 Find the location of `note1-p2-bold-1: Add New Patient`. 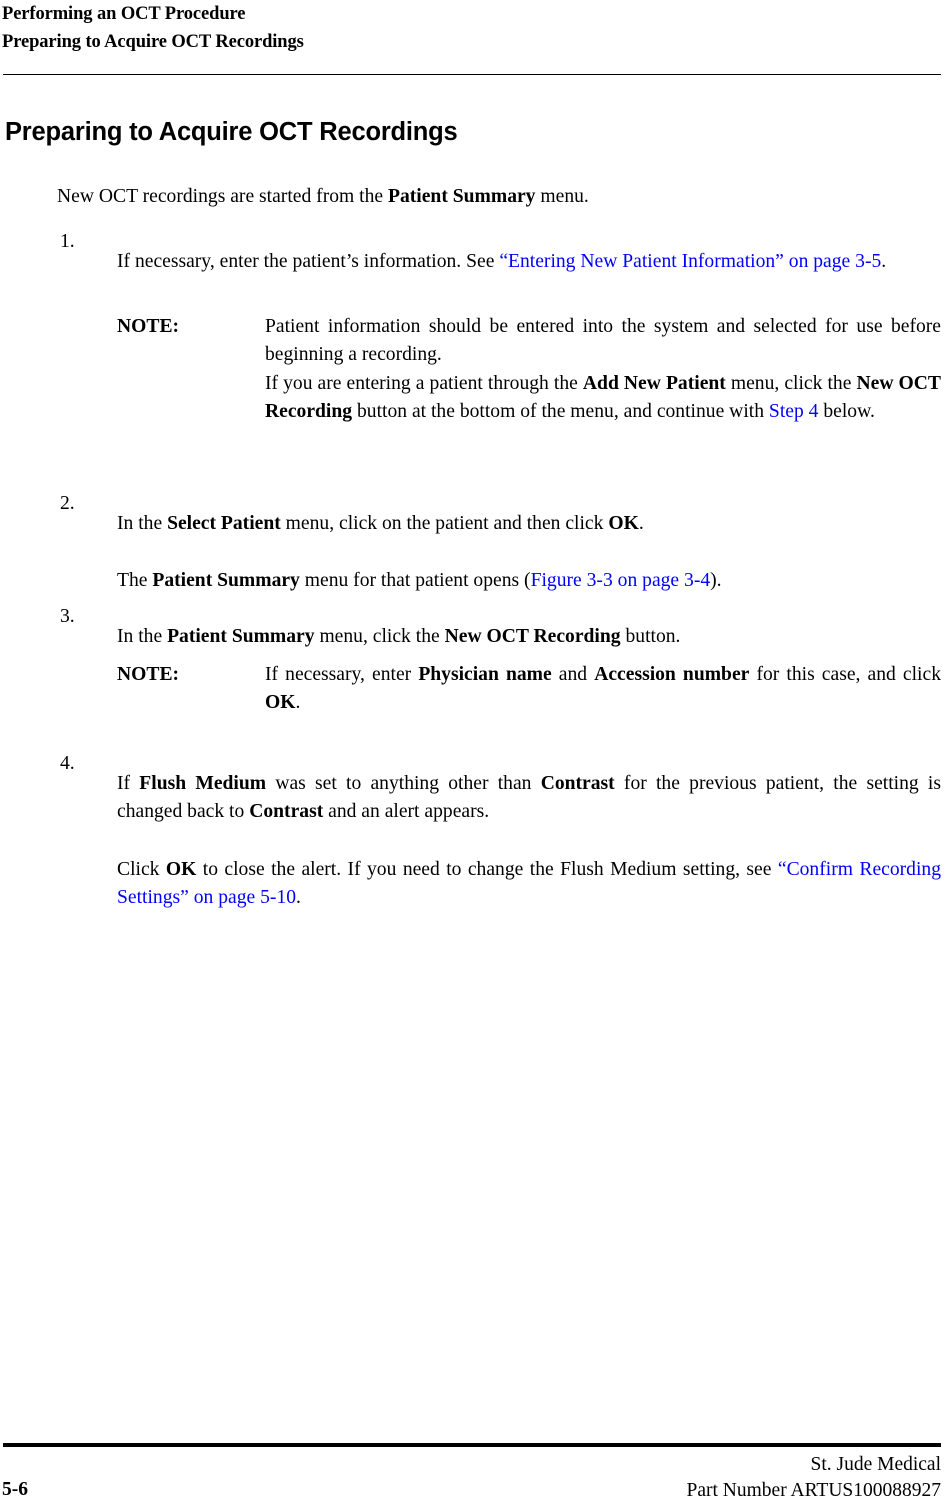

note1-p2-bold-1: Add New Patient is located at coordinates (654, 383).